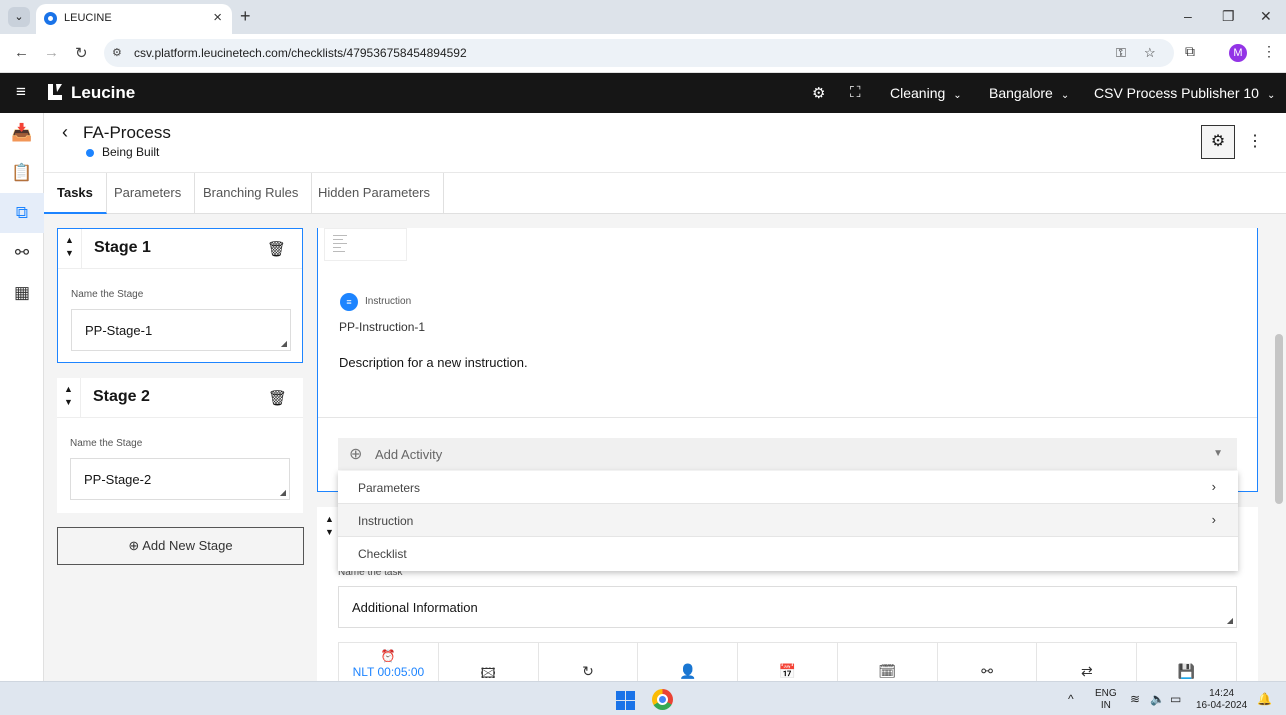  What do you see at coordinates (1105, 705) in the screenshot?
I see `region-code: IN` at bounding box center [1105, 705].